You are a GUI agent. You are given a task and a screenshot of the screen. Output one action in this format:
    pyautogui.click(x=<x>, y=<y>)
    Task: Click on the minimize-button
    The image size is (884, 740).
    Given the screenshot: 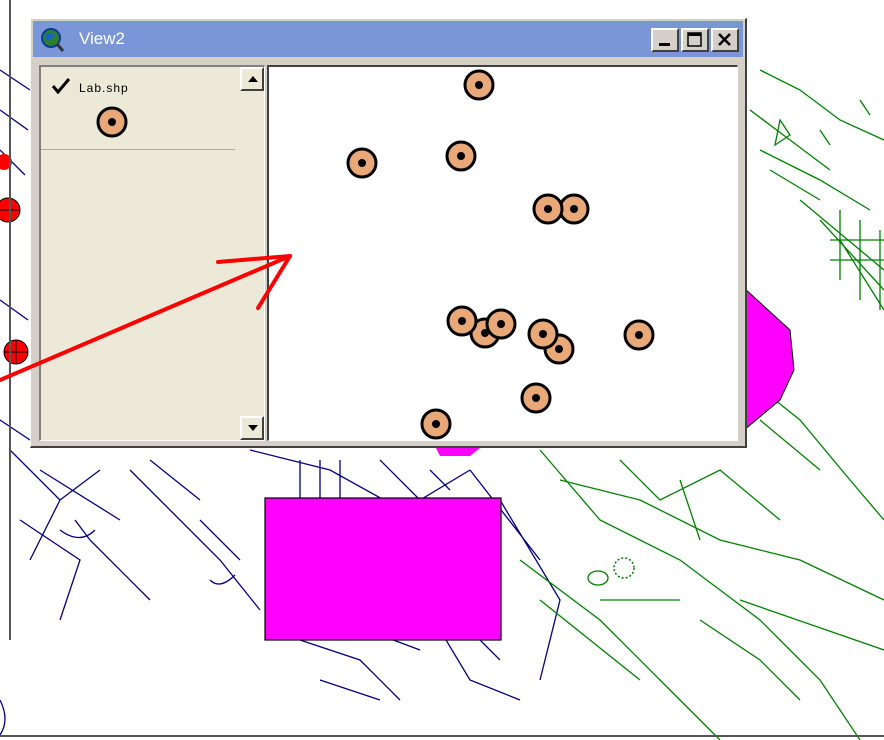 What is the action you would take?
    pyautogui.click(x=665, y=40)
    